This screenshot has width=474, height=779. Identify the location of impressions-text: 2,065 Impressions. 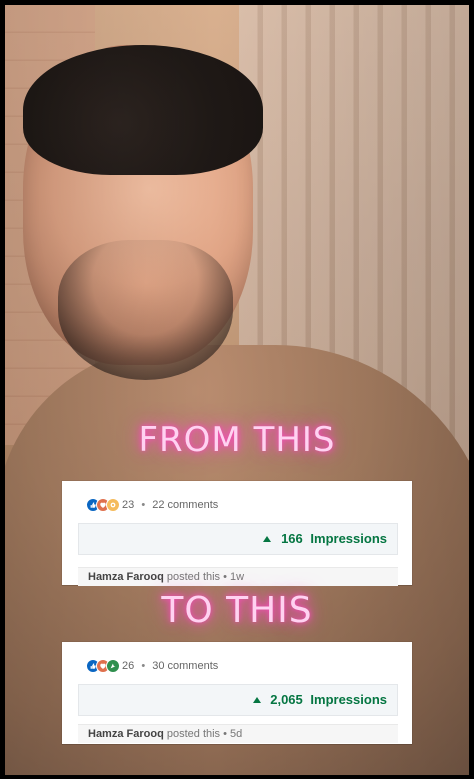
(319, 699).